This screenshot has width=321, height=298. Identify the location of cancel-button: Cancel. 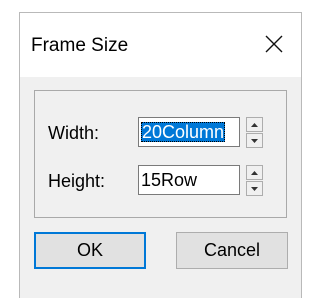
(232, 250).